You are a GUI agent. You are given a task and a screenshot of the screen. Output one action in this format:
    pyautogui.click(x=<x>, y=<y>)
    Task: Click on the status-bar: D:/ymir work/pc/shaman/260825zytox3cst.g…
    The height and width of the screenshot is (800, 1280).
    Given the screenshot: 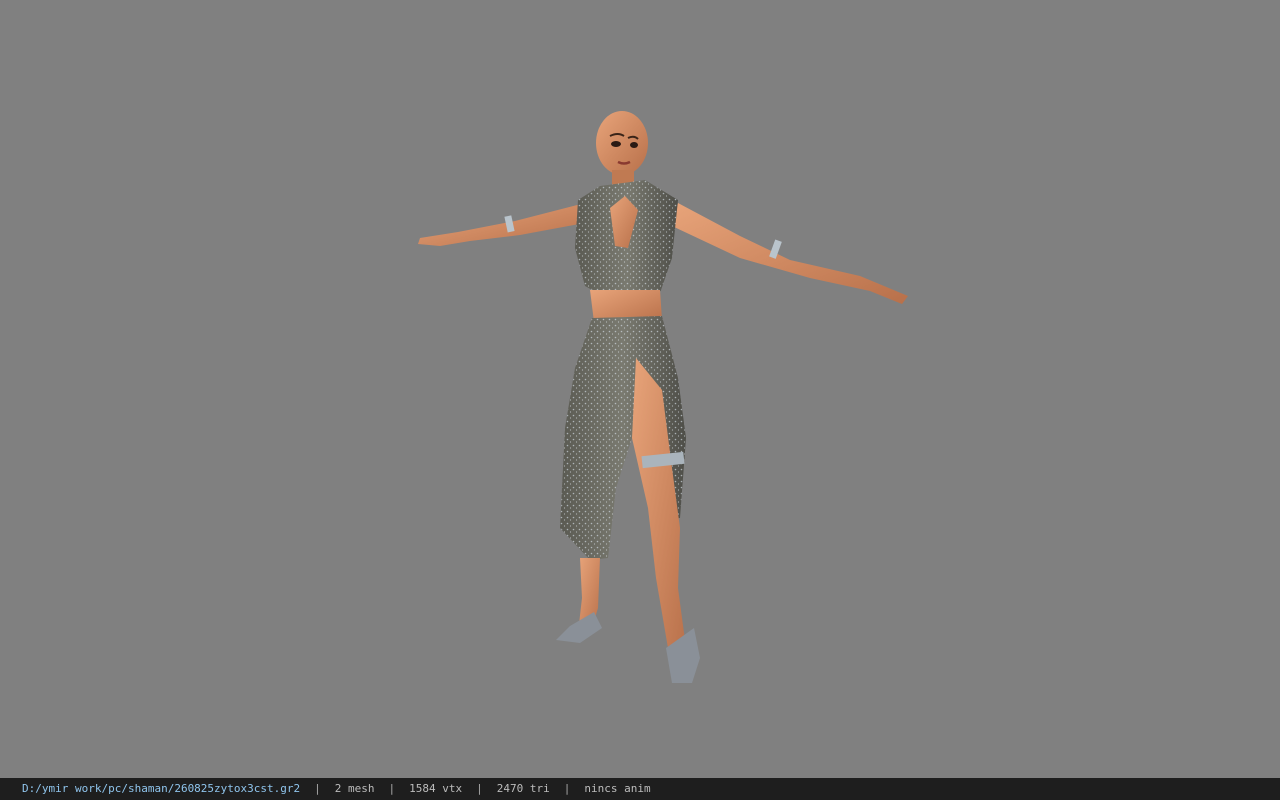 What is the action you would take?
    pyautogui.click(x=640, y=789)
    